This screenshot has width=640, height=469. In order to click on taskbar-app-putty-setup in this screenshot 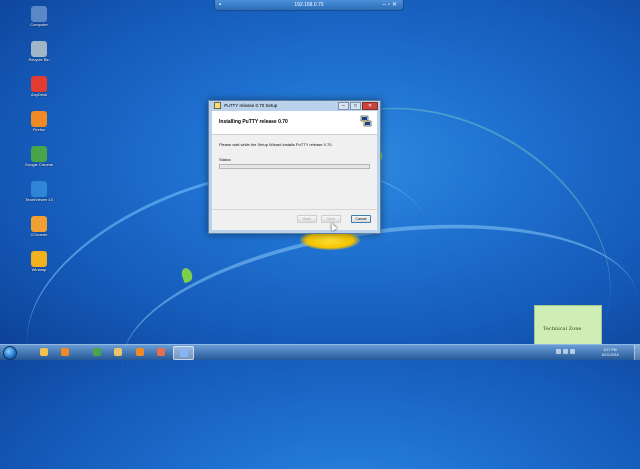, I will do `click(183, 353)`.